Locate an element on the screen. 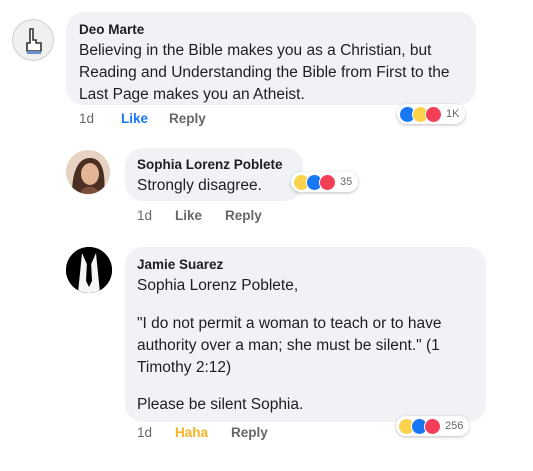 This screenshot has width=533, height=471. reaction-summary: 256 is located at coordinates (433, 426).